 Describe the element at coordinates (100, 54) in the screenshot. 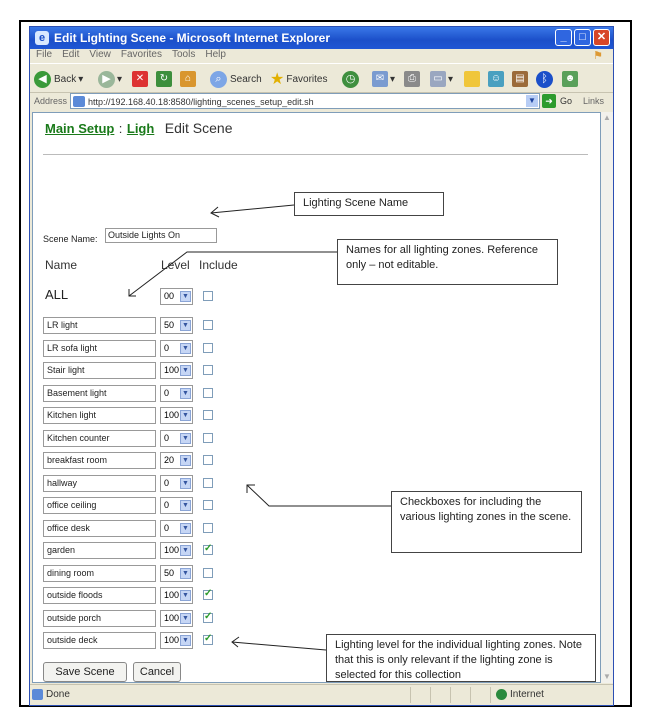

I see `menu-view: View` at that location.